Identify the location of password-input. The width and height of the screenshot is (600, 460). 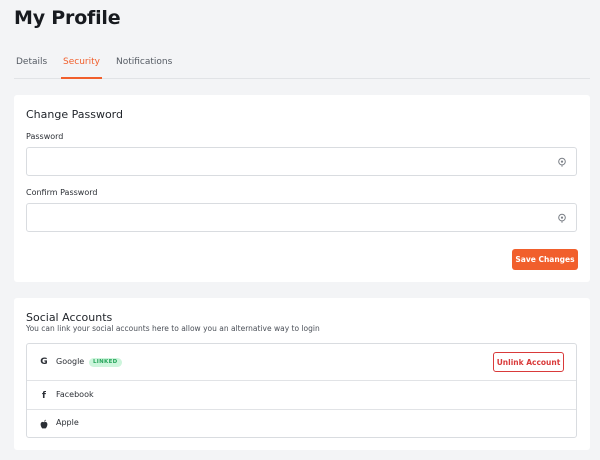
(287, 161).